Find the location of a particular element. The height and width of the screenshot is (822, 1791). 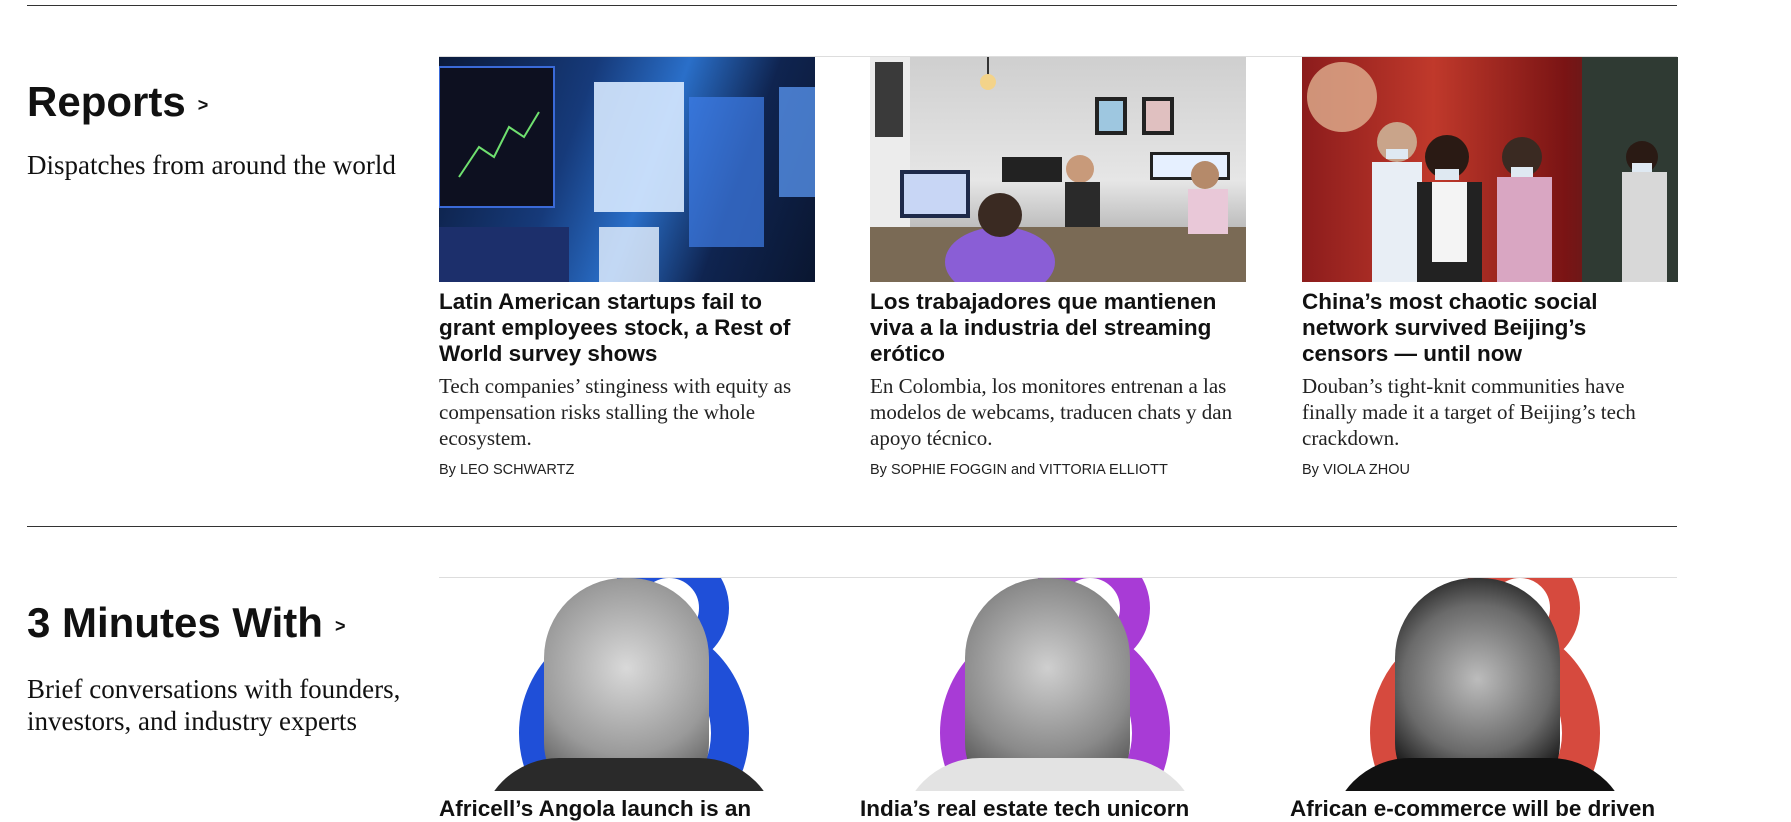

article-byline: By SOPHIE FOGGIN and VITTORIA ELLIOTT is located at coordinates (1058, 470).